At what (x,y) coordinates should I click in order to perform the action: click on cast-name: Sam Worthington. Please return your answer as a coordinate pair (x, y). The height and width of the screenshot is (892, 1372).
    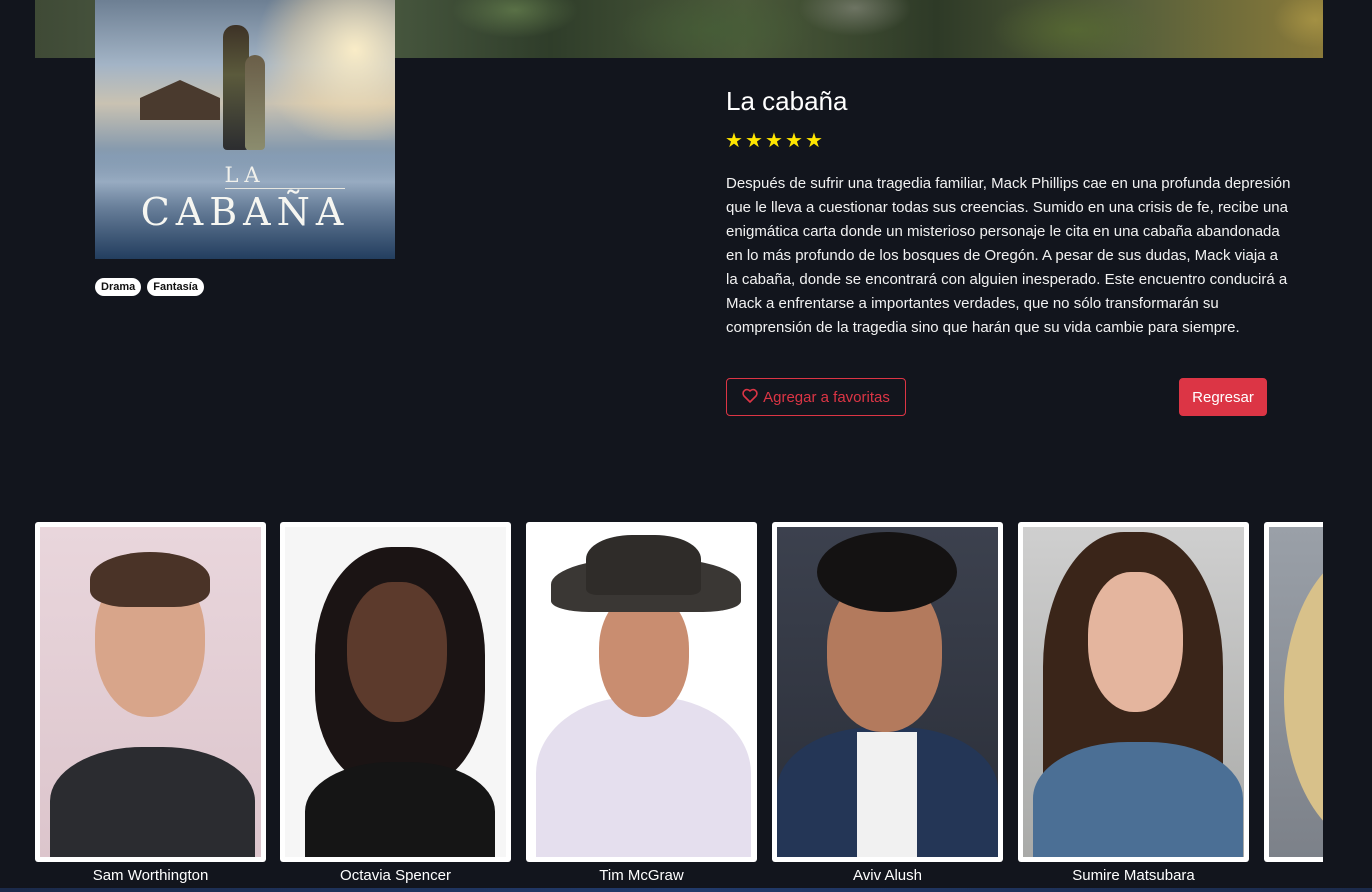
    Looking at the image, I should click on (150, 875).